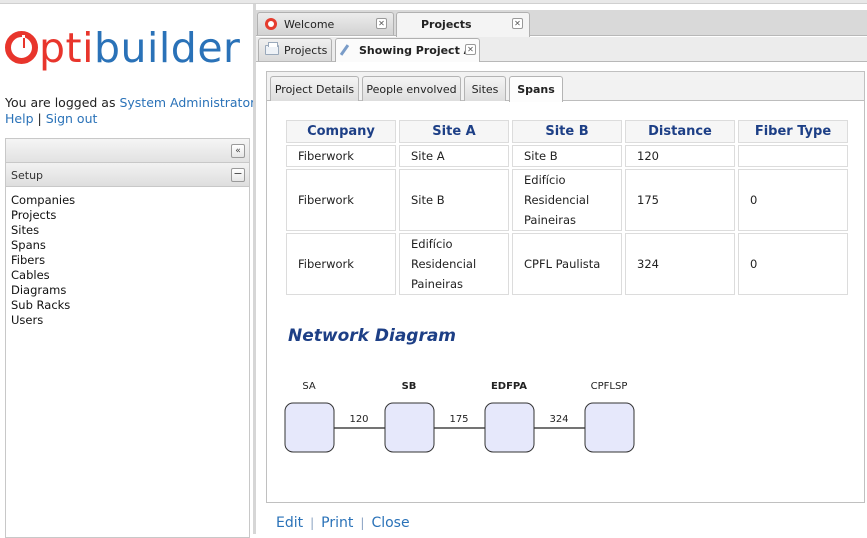 The height and width of the screenshot is (538, 867). What do you see at coordinates (130, 230) in the screenshot?
I see `sidebar-item-sites: Sites` at bounding box center [130, 230].